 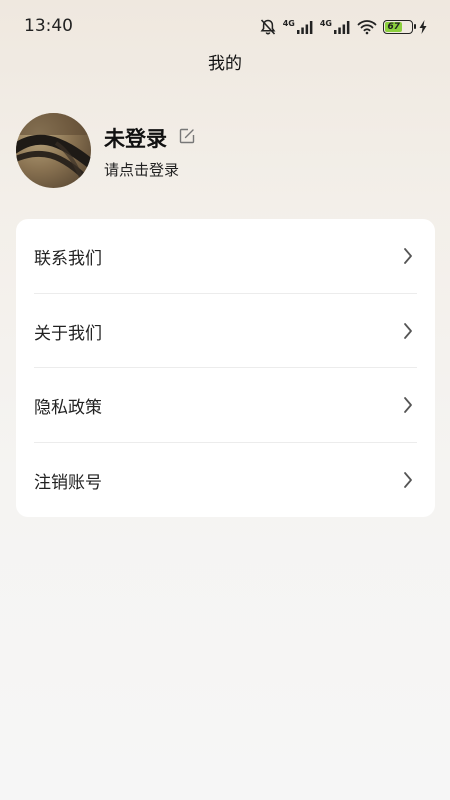 I want to click on network-type-2: 4G, so click(x=325, y=23).